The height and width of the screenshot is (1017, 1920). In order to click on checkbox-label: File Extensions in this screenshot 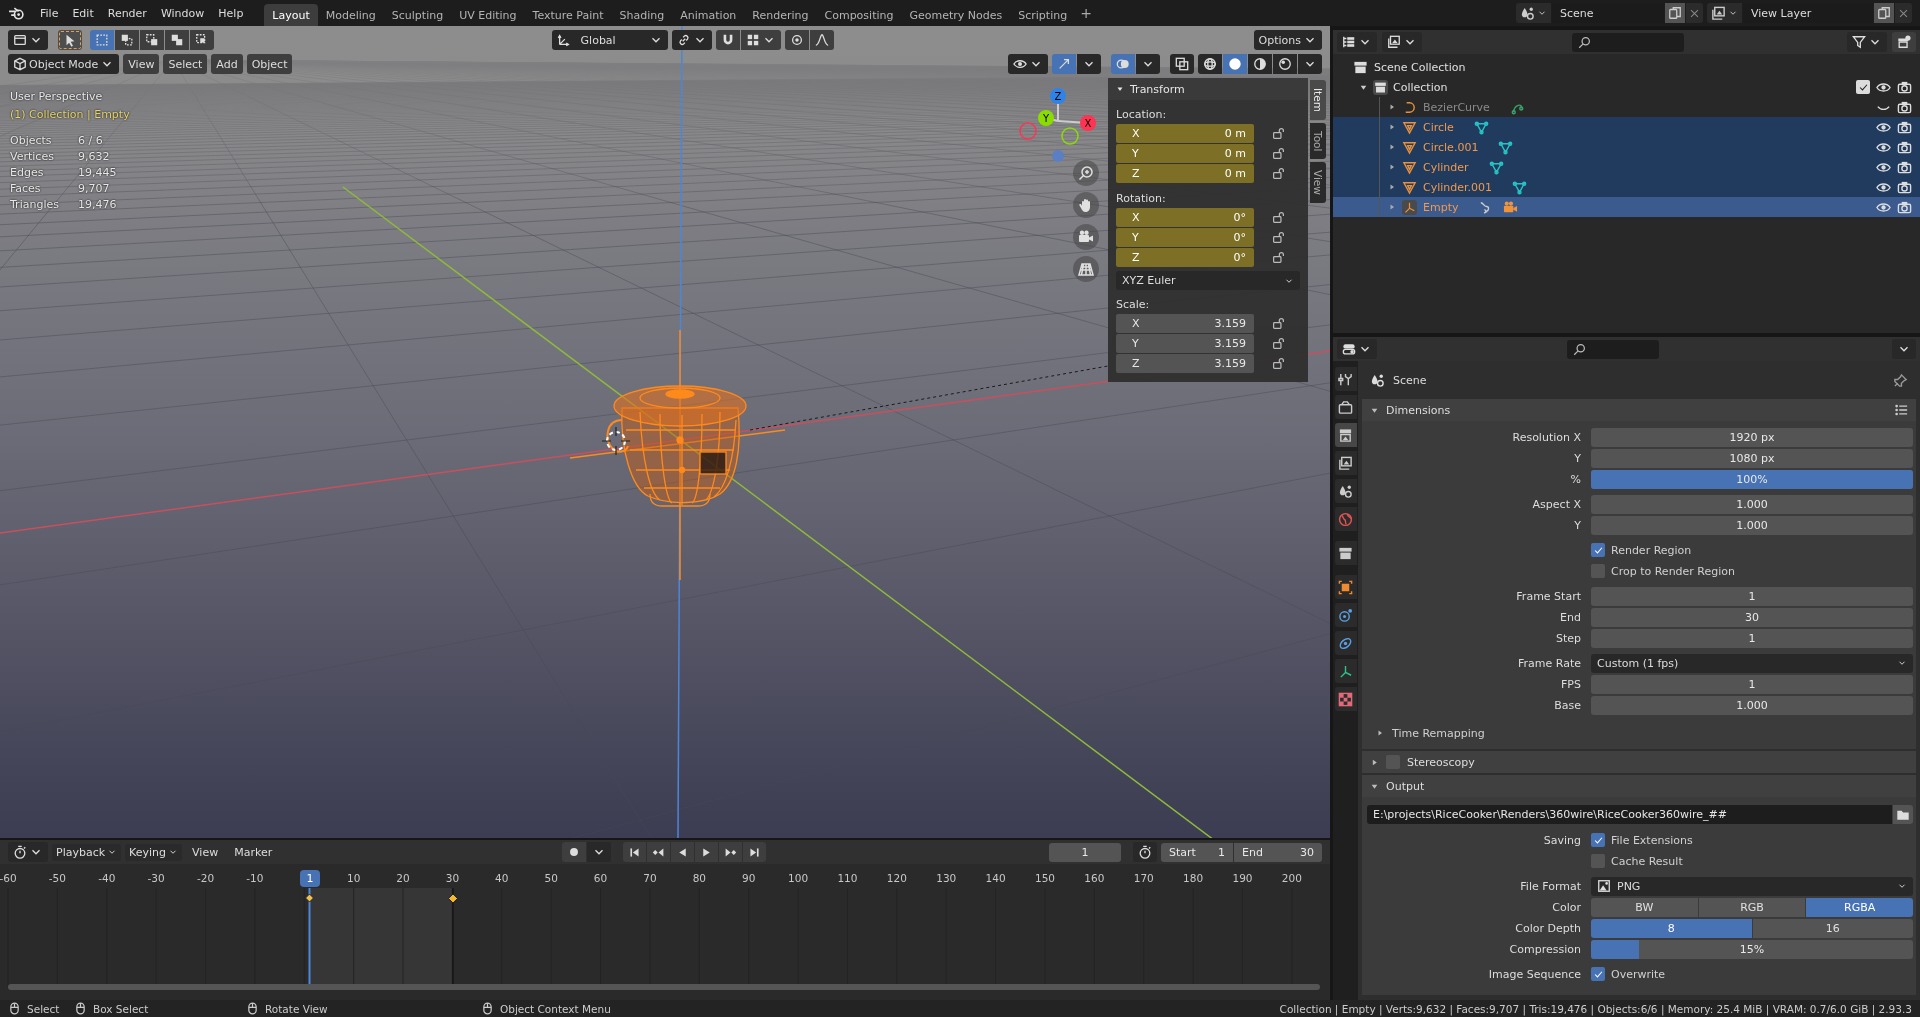, I will do `click(1652, 840)`.